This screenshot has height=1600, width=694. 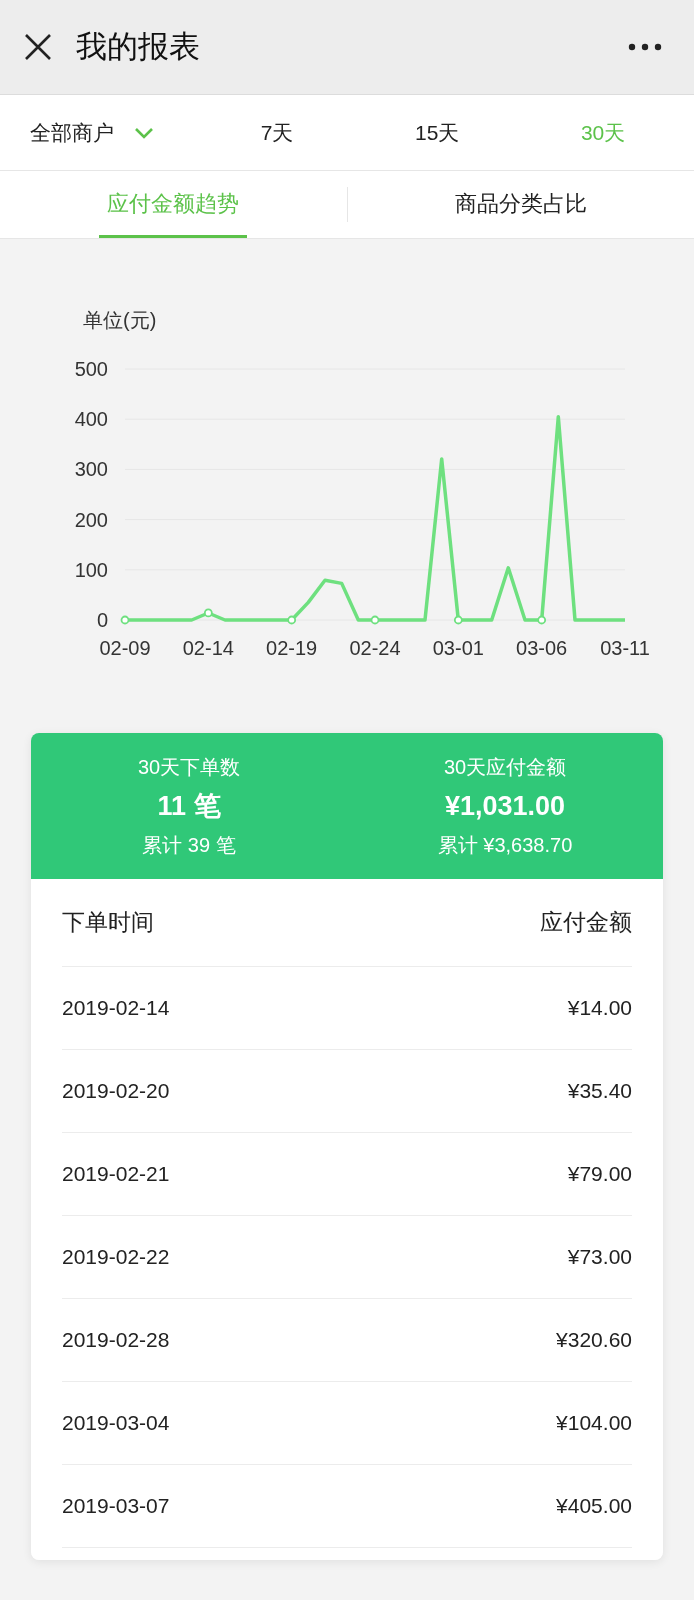 I want to click on x-axis-label: 03-01, so click(x=458, y=648).